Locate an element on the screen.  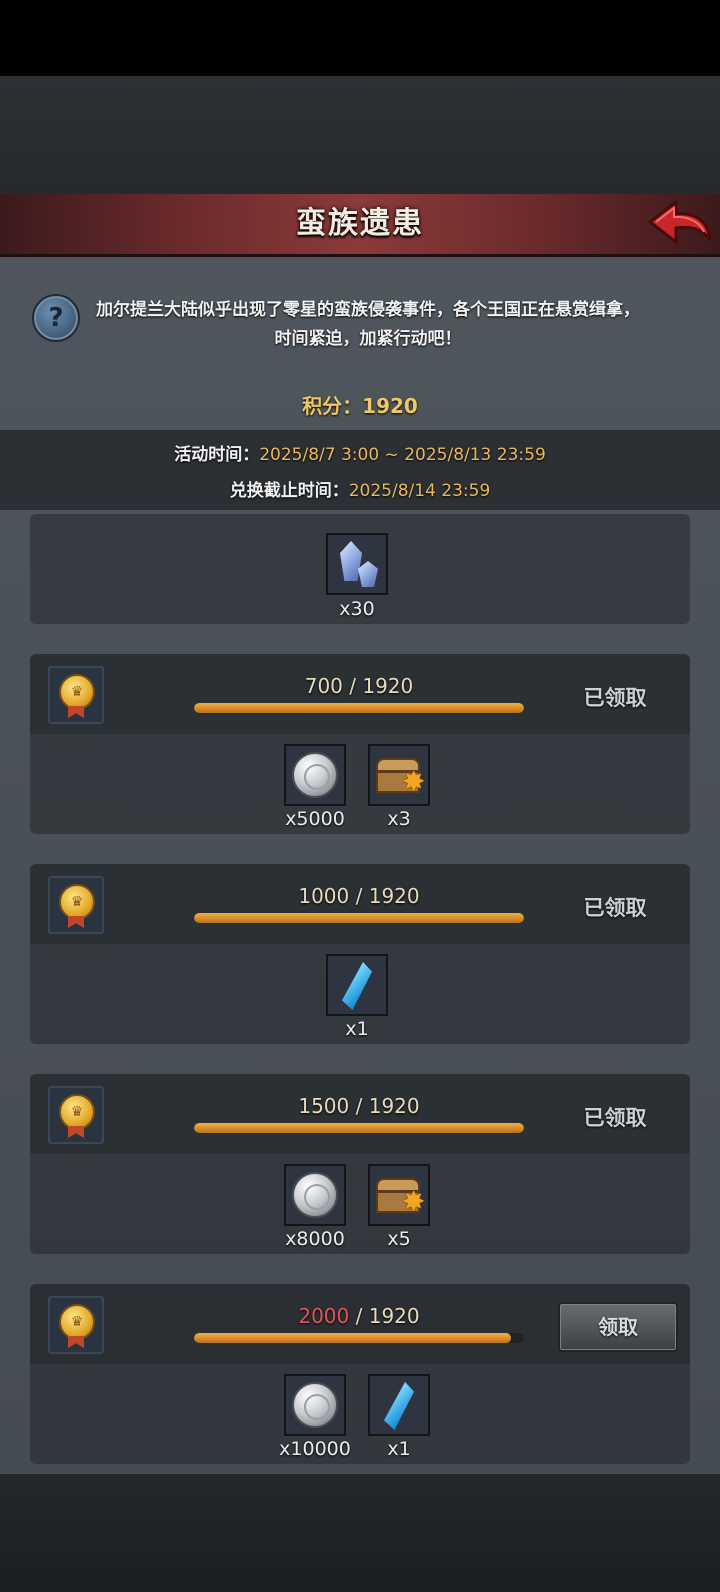
progress-current: 700 is located at coordinates (323, 686).